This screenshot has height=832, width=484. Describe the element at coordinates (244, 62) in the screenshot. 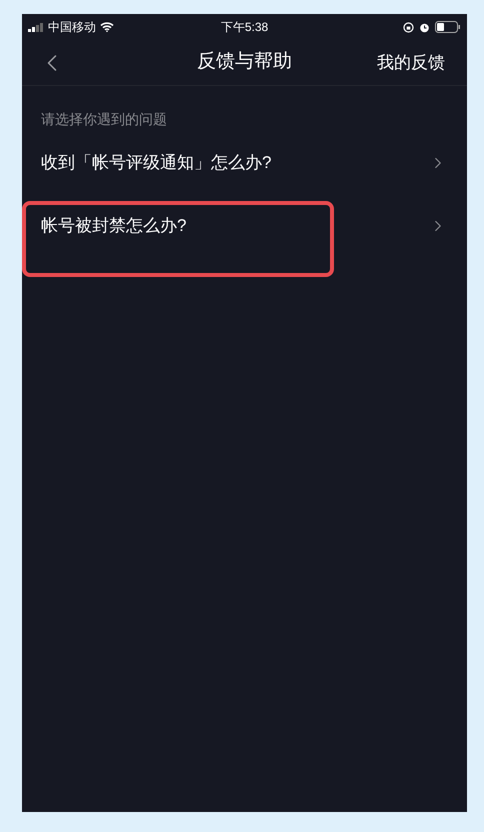

I see `page-title: 反馈与帮助` at that location.